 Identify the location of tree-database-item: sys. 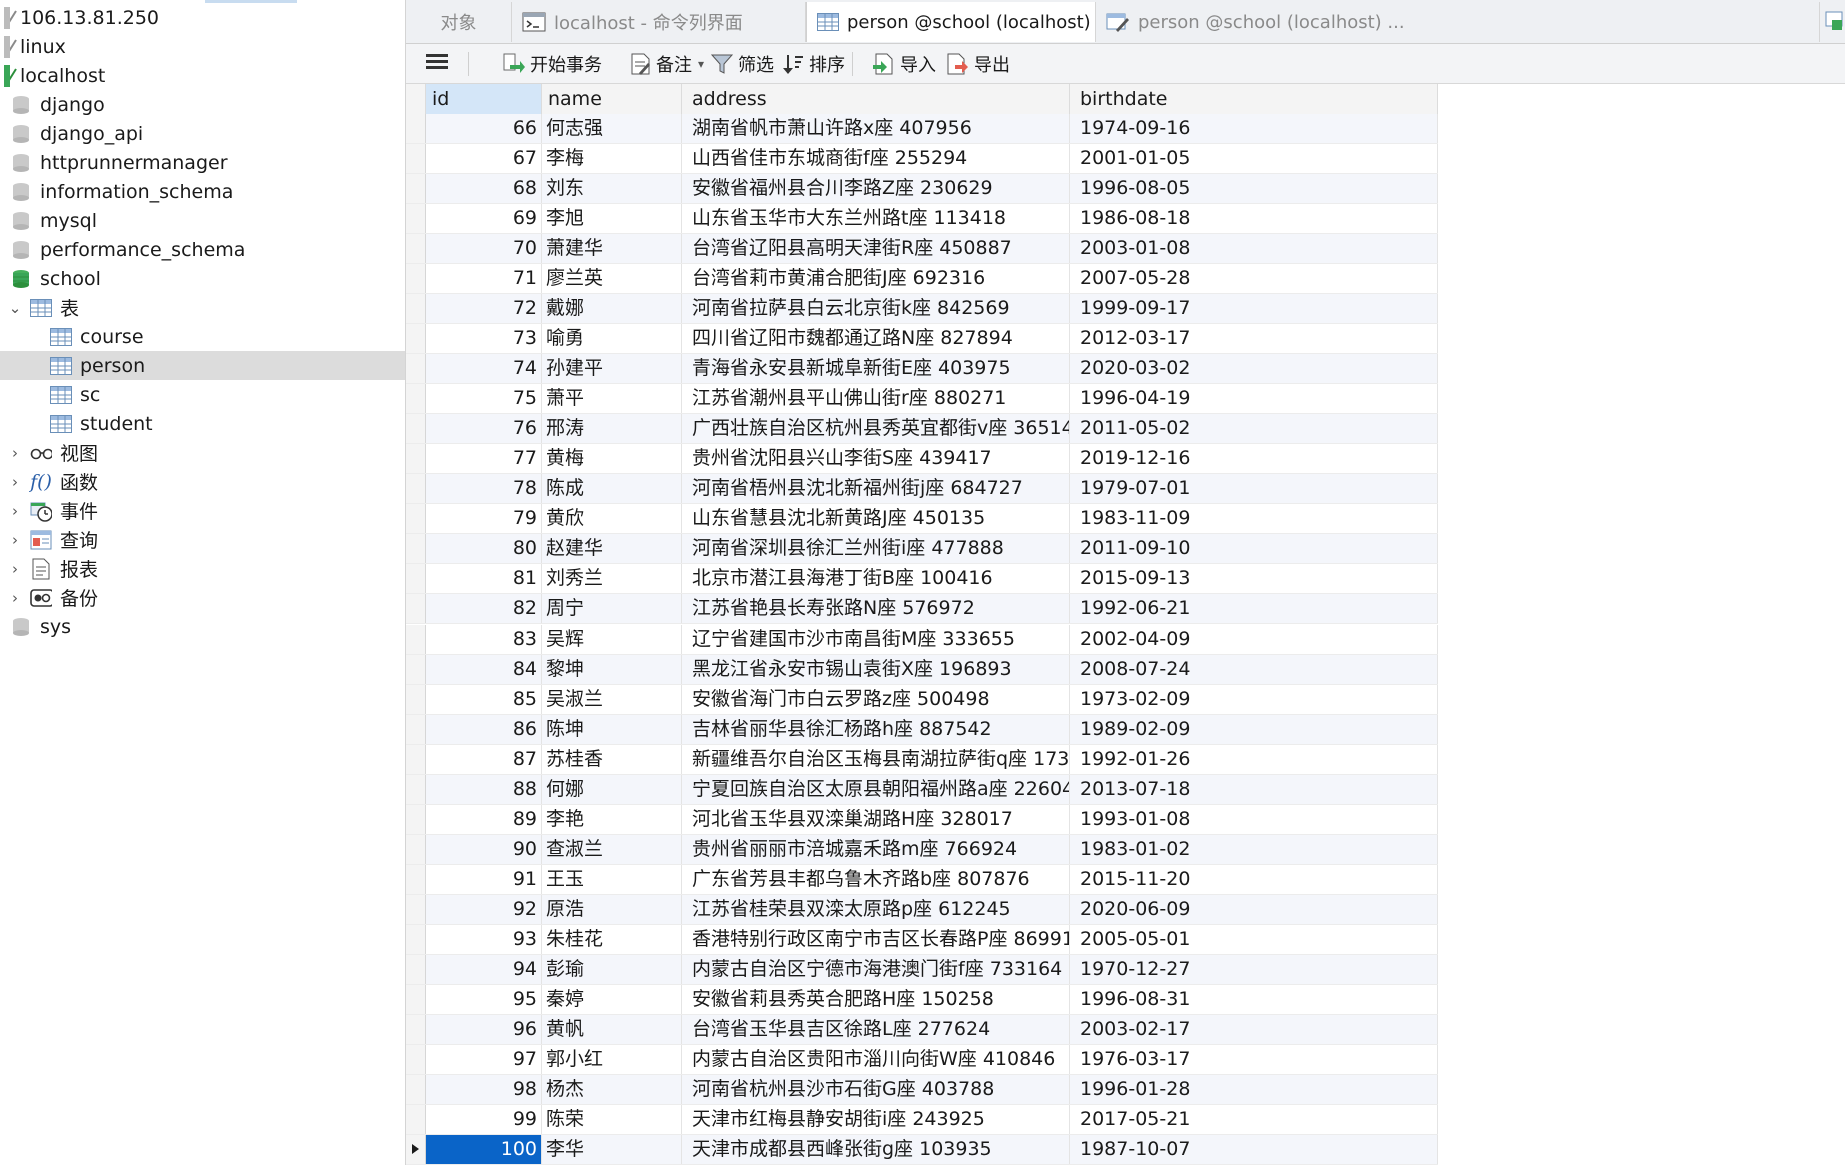
(202, 626).